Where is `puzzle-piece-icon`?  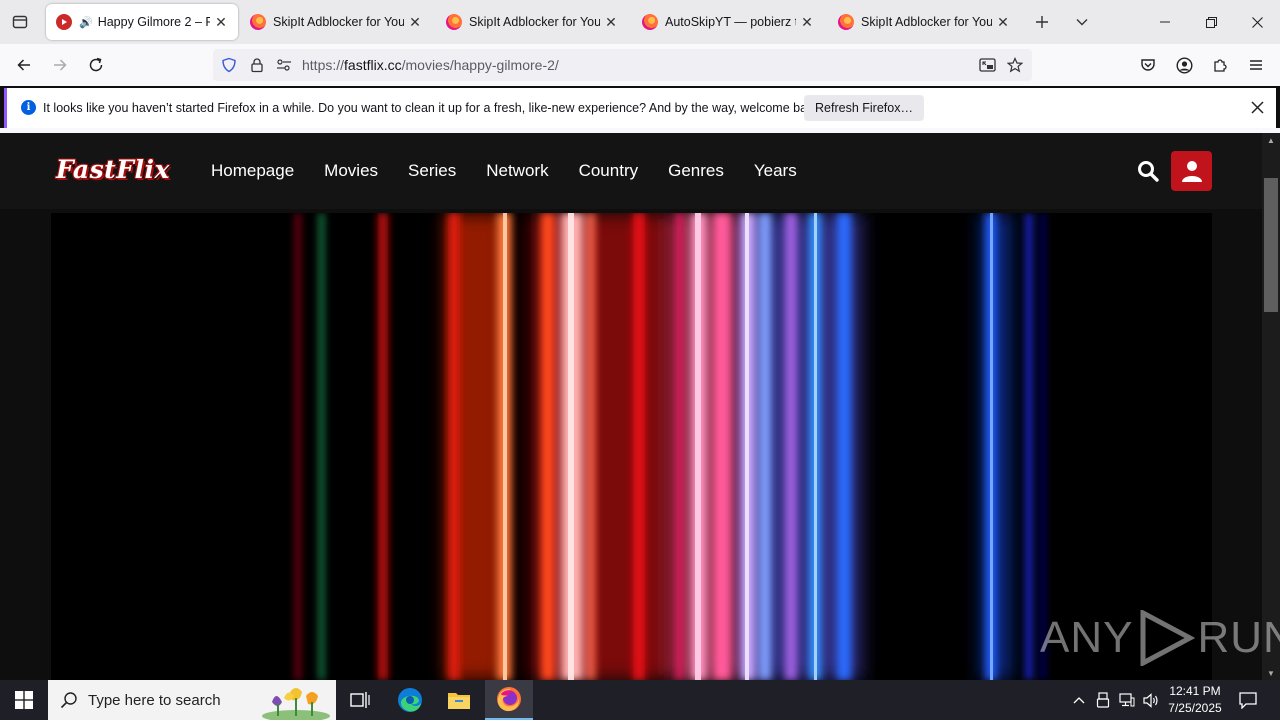 puzzle-piece-icon is located at coordinates (1220, 65).